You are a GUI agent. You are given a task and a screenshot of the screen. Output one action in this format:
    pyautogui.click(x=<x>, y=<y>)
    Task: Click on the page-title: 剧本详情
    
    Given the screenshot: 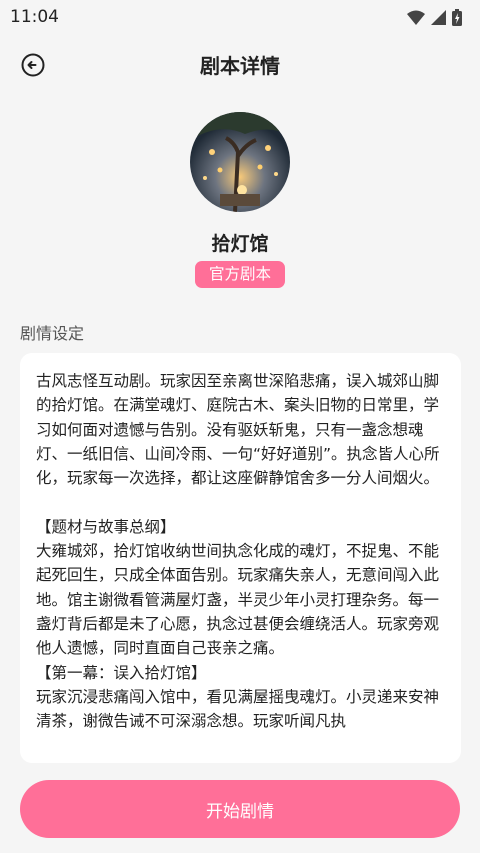 What is the action you would take?
    pyautogui.click(x=240, y=66)
    